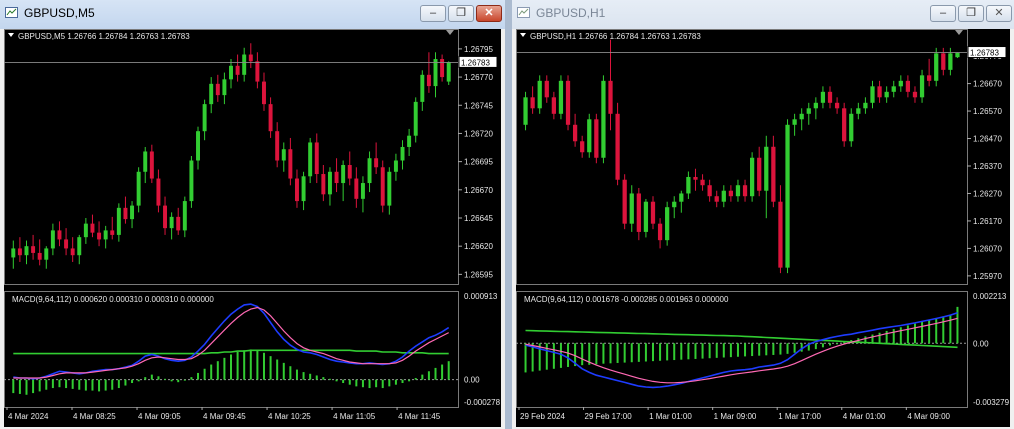  What do you see at coordinates (11, 12) in the screenshot?
I see `chart-window-icon` at bounding box center [11, 12].